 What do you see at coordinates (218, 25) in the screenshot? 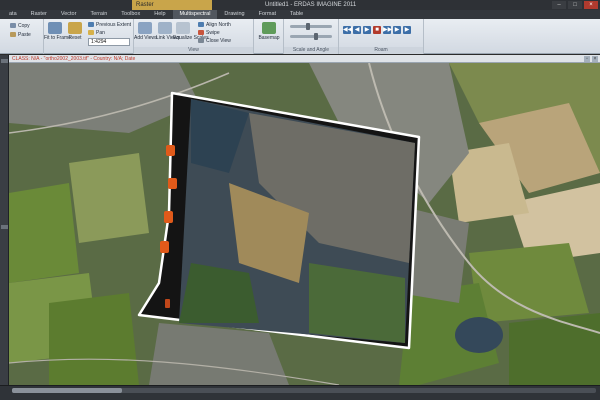
I see `align-north-label: Align North` at bounding box center [218, 25].